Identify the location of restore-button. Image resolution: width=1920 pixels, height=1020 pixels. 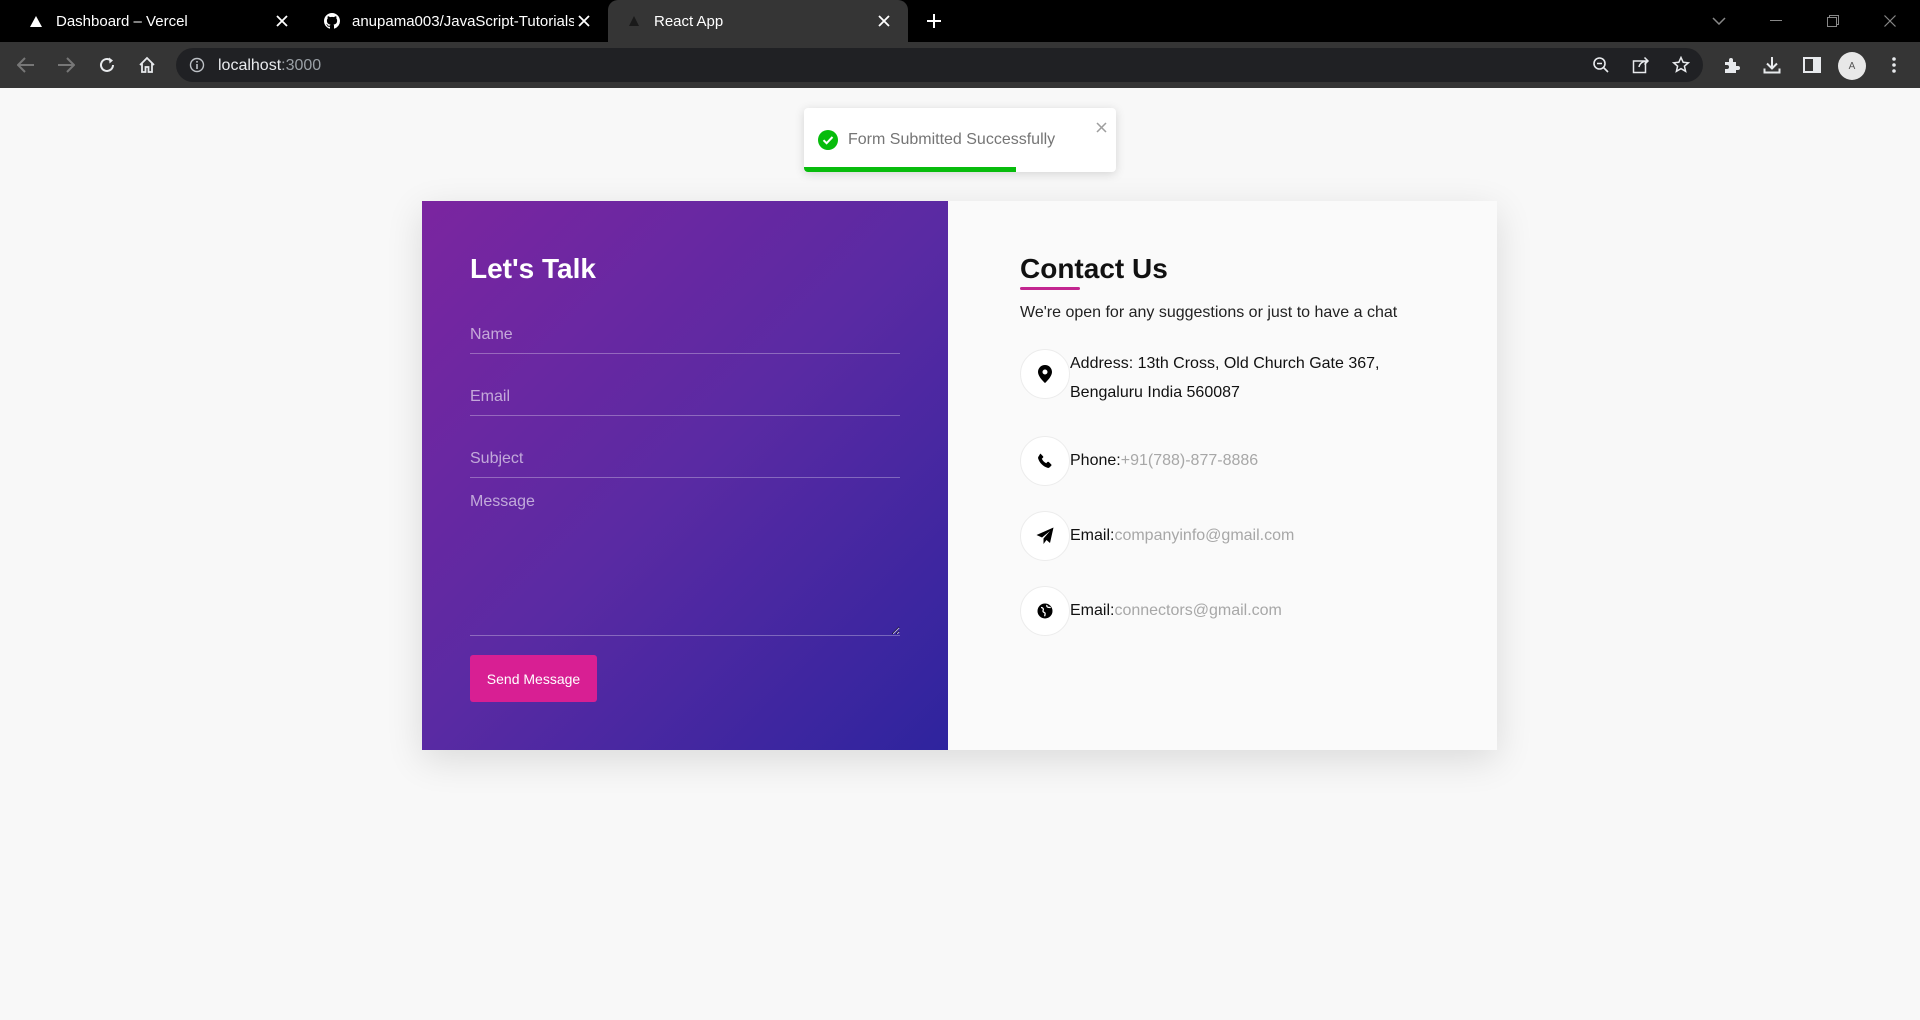
(1833, 21).